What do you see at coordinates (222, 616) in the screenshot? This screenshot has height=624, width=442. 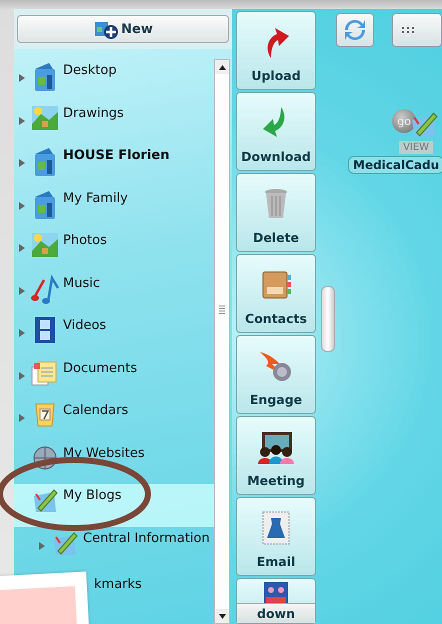 I see `scroll-down-icon` at bounding box center [222, 616].